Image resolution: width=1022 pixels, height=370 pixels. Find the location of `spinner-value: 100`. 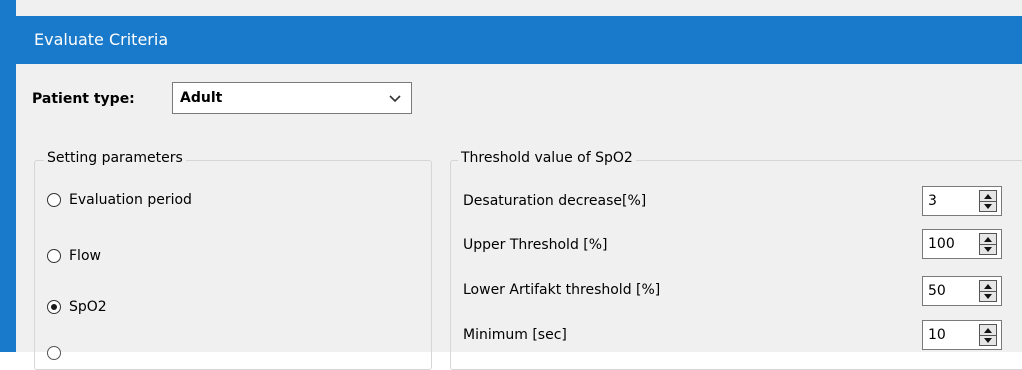

spinner-value: 100 is located at coordinates (941, 244).